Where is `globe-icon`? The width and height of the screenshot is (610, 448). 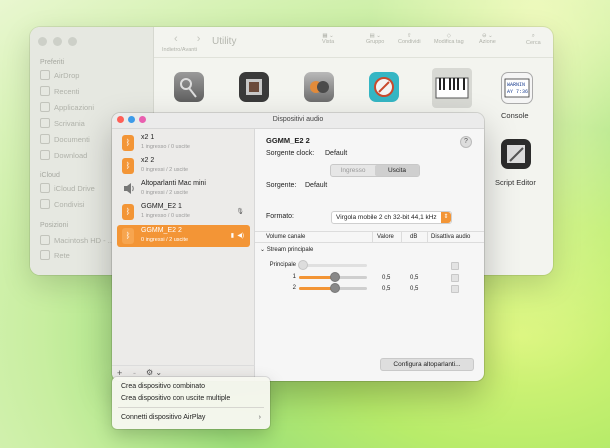 globe-icon is located at coordinates (45, 255).